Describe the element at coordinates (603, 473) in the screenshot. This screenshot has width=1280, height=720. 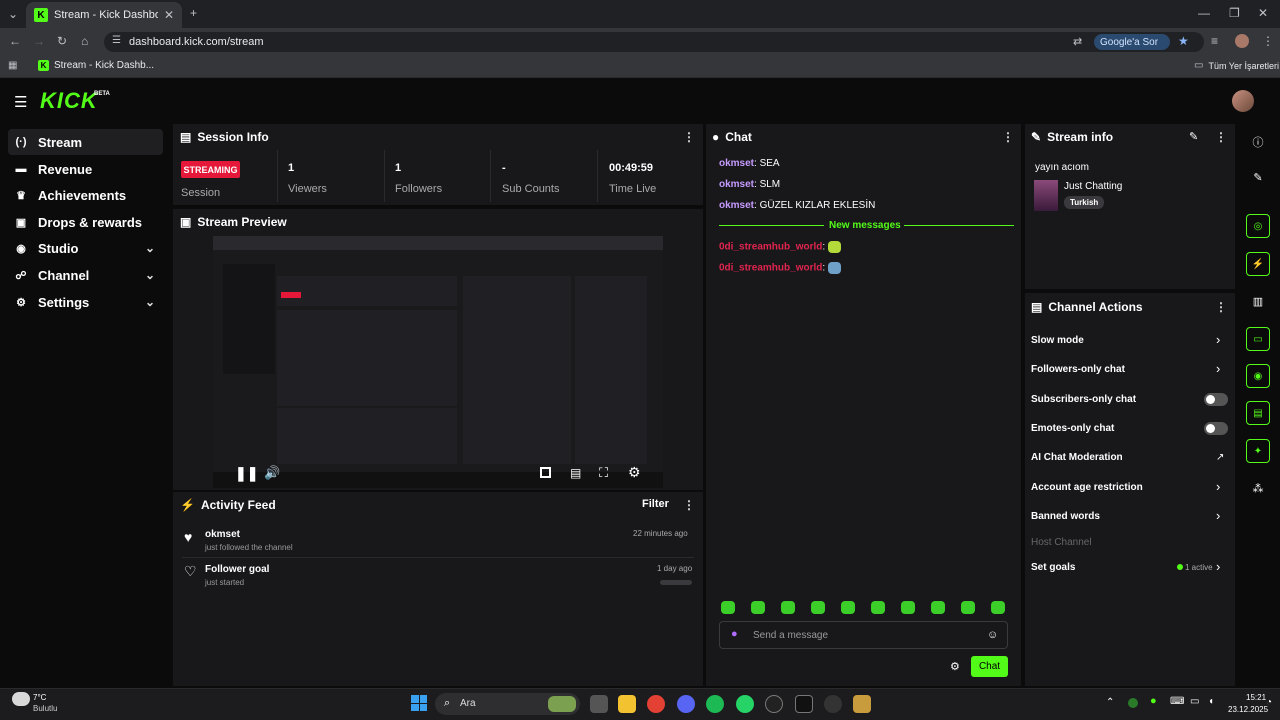
I see `fullscreen-icon: ⛶` at that location.